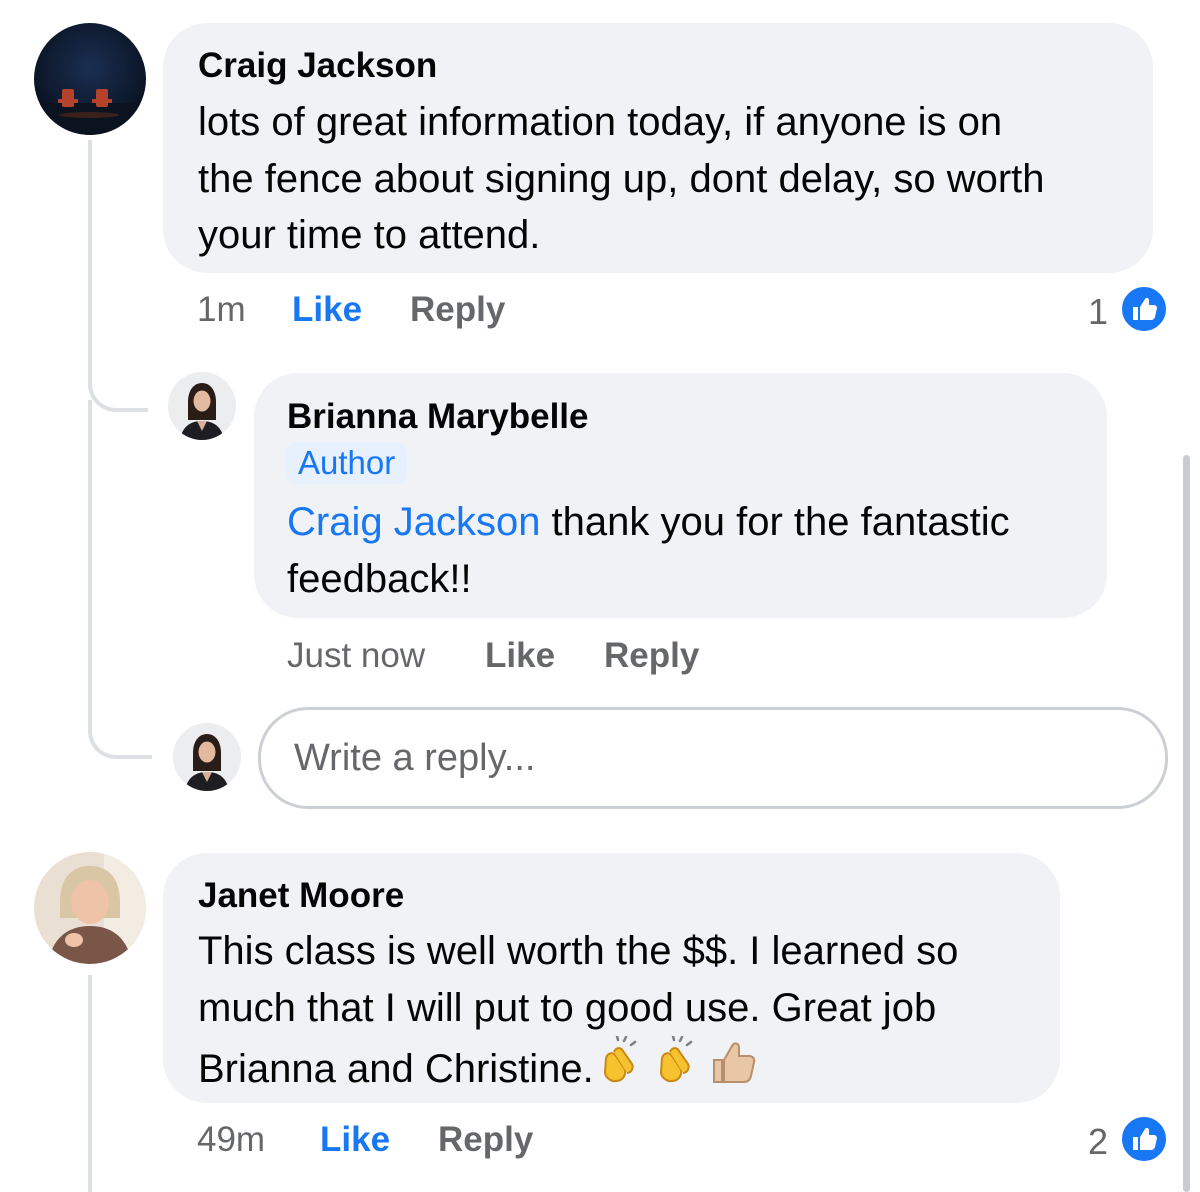 The height and width of the screenshot is (1192, 1200). Describe the element at coordinates (379, 578) in the screenshot. I see `reply-text-line: feedback!!` at that location.